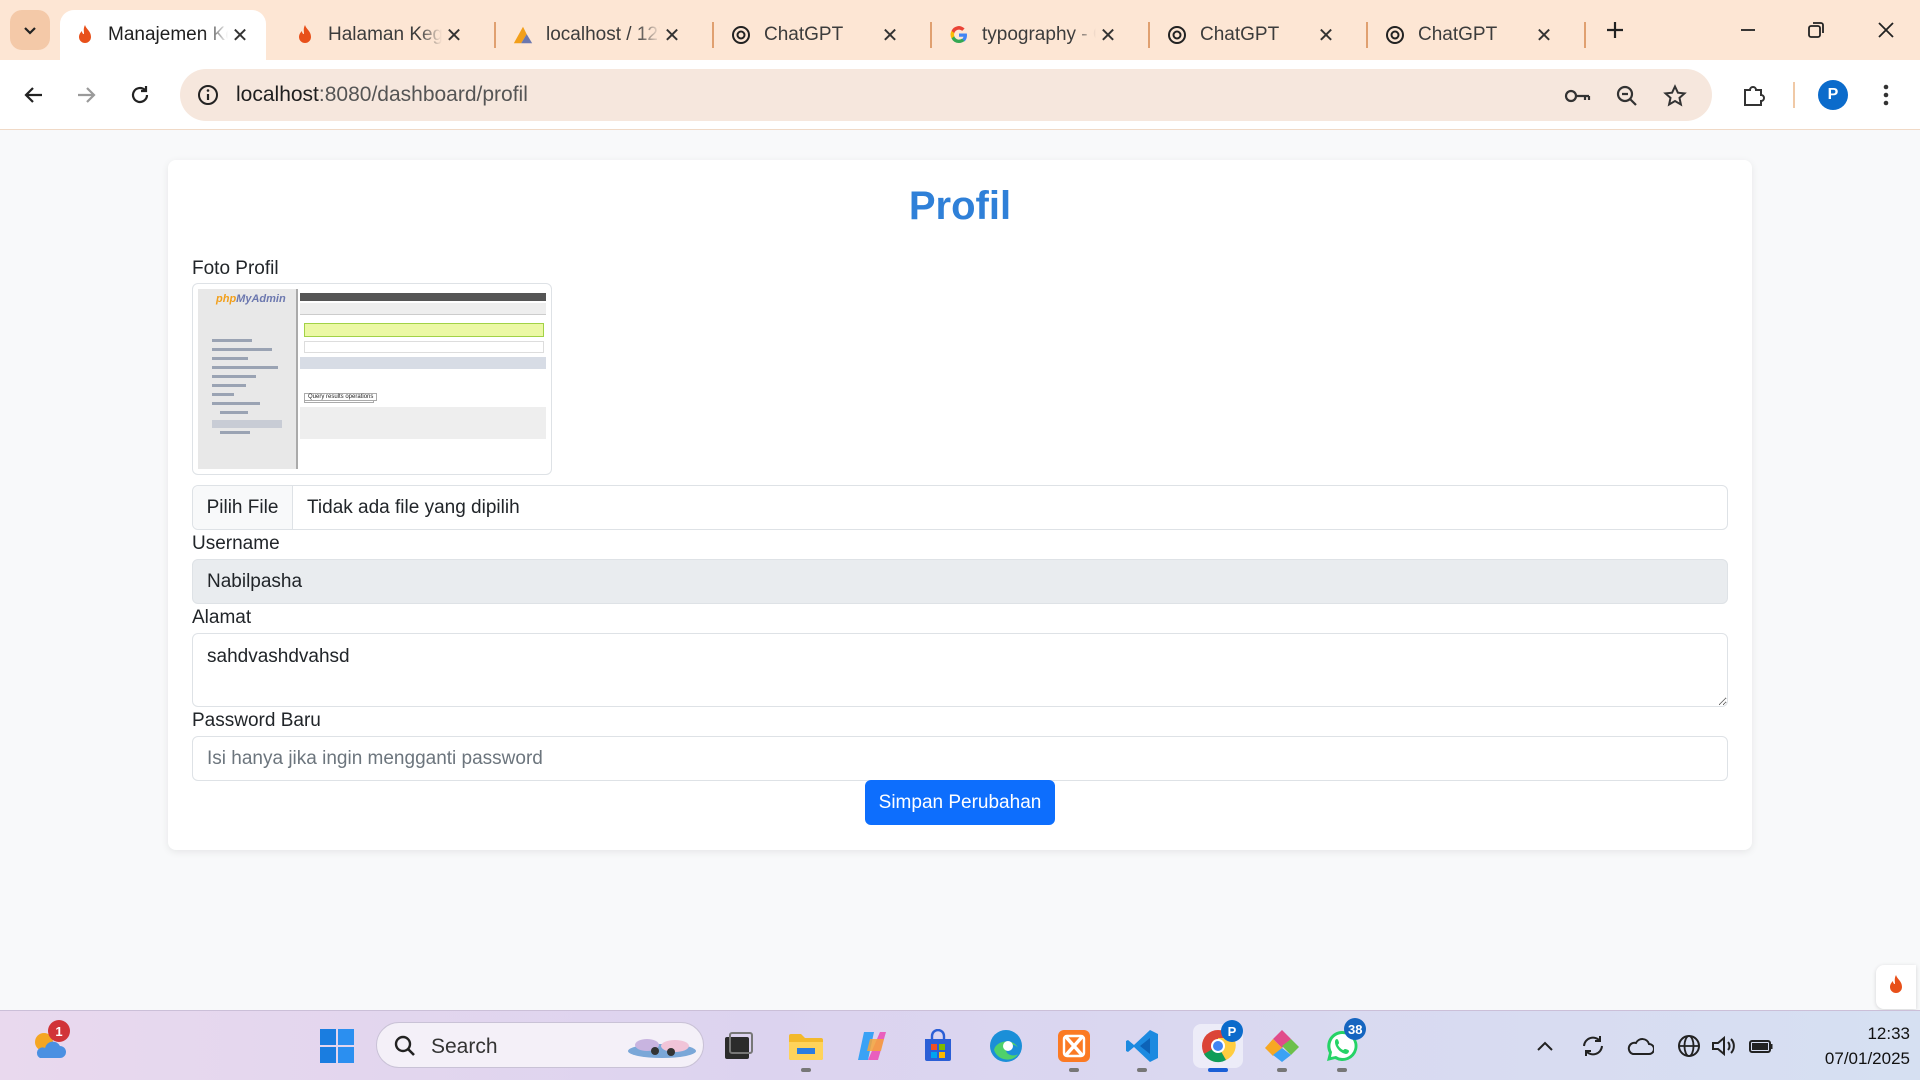  I want to click on vscode-icon, so click(1142, 1046).